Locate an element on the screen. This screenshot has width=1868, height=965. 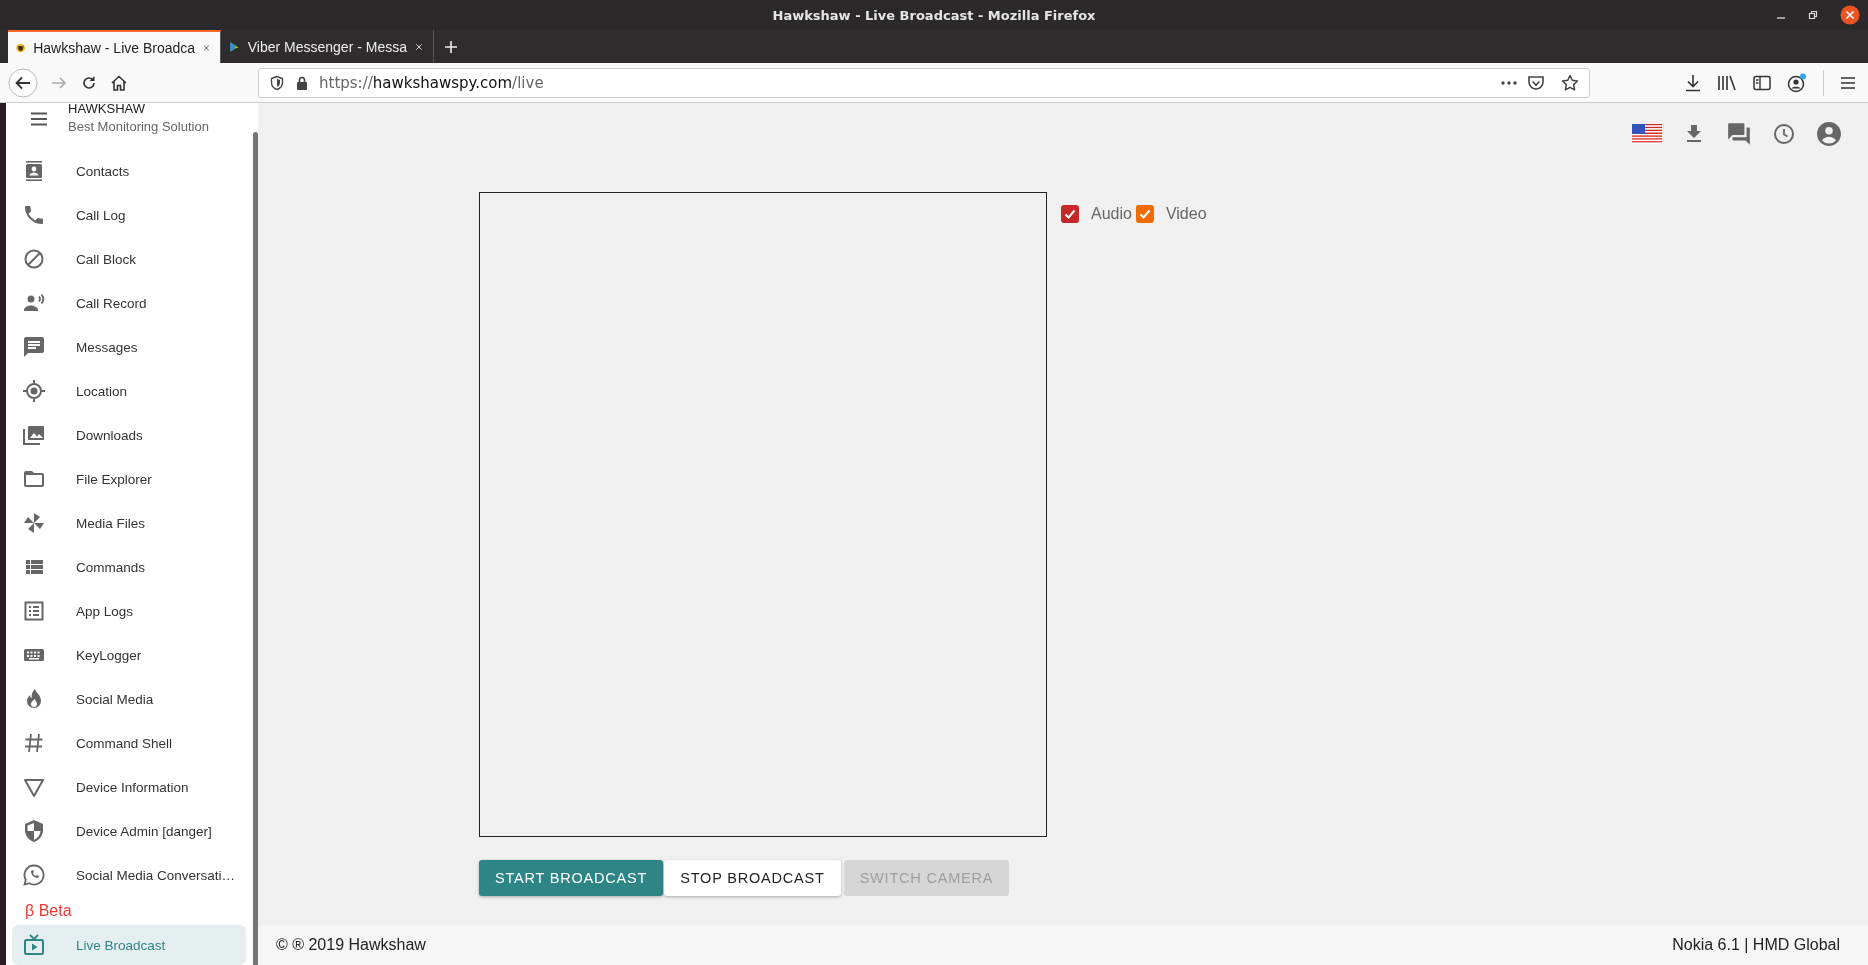
crosshair-icon is located at coordinates (34, 391).